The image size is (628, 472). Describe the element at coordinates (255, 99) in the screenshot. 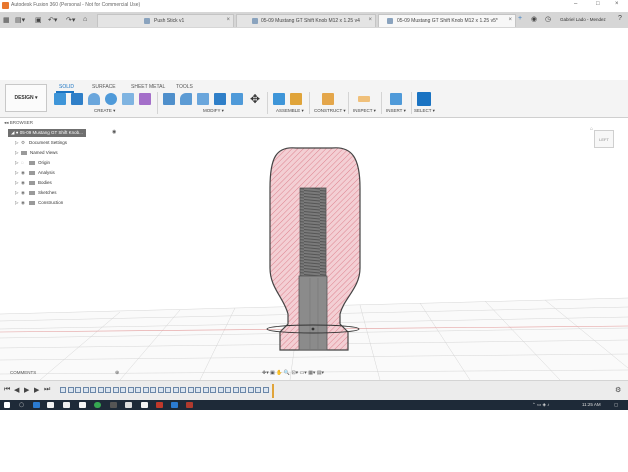

I see `move-icon: ✥` at that location.